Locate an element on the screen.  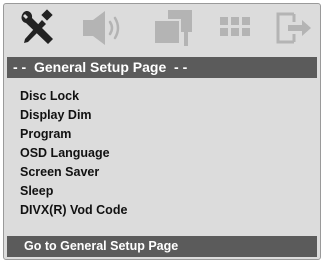
preference-icon is located at coordinates (236, 28).